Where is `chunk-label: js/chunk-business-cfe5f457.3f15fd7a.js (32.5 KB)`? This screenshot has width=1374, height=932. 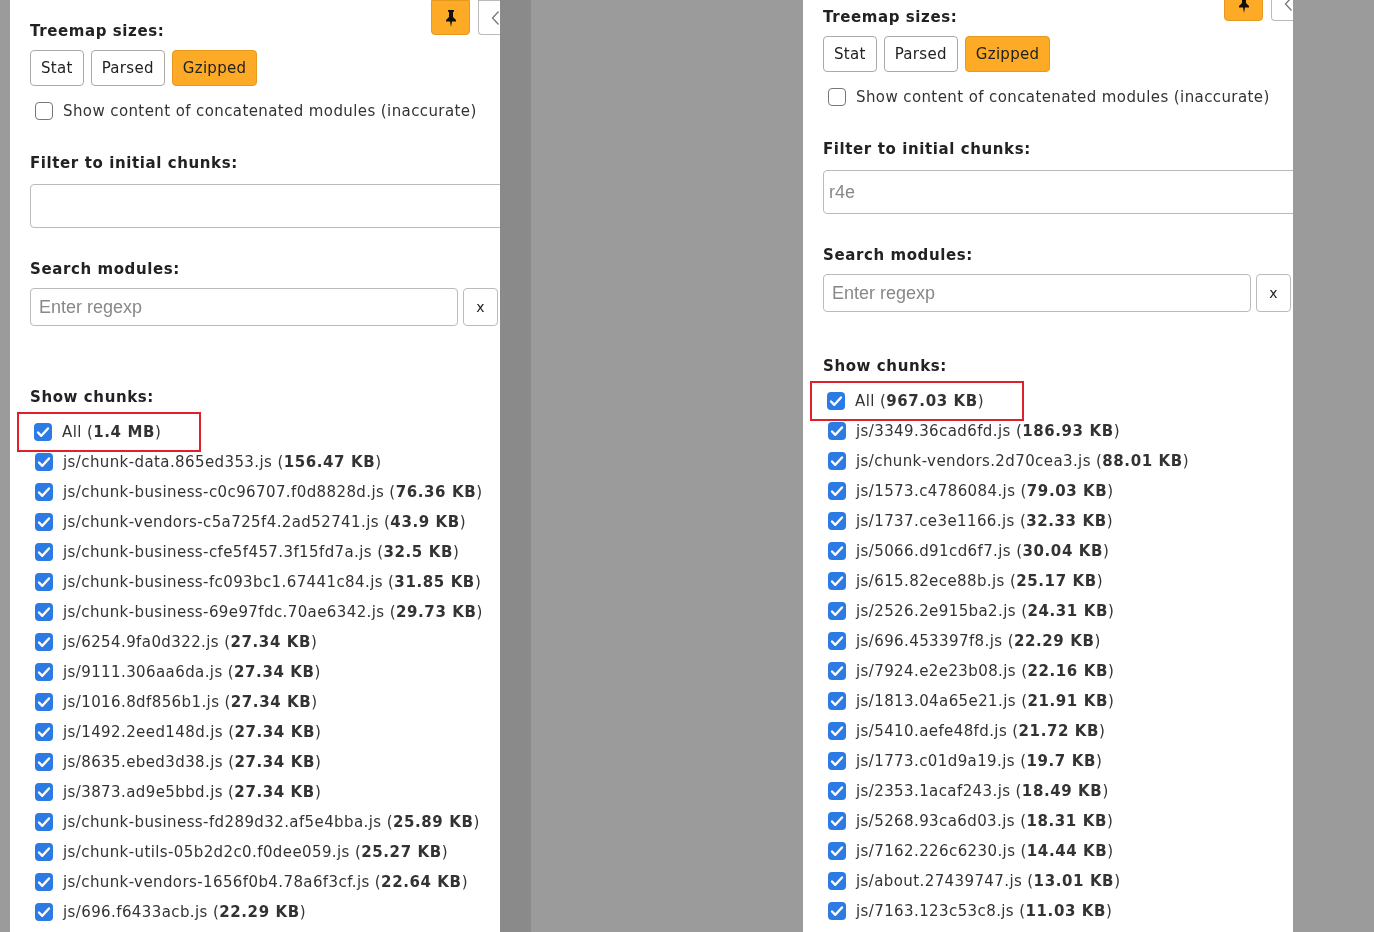
chunk-label: js/chunk-business-cfe5f457.3f15fd7a.js (32.5 KB) is located at coordinates (261, 552).